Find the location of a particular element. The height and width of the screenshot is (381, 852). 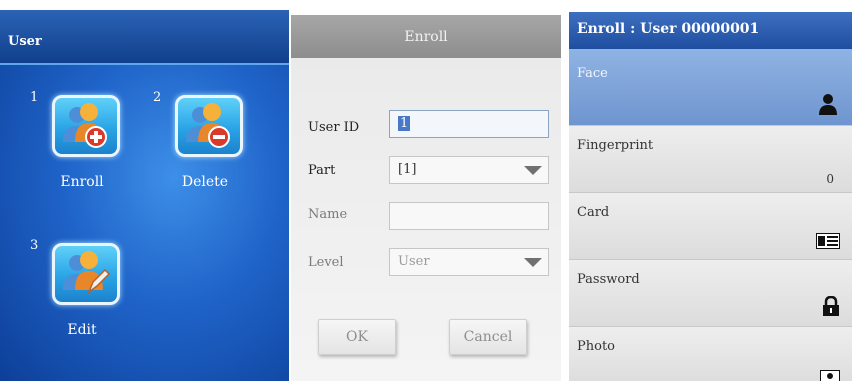

menu-item-delete: 2 Delete is located at coordinates (204, 145).